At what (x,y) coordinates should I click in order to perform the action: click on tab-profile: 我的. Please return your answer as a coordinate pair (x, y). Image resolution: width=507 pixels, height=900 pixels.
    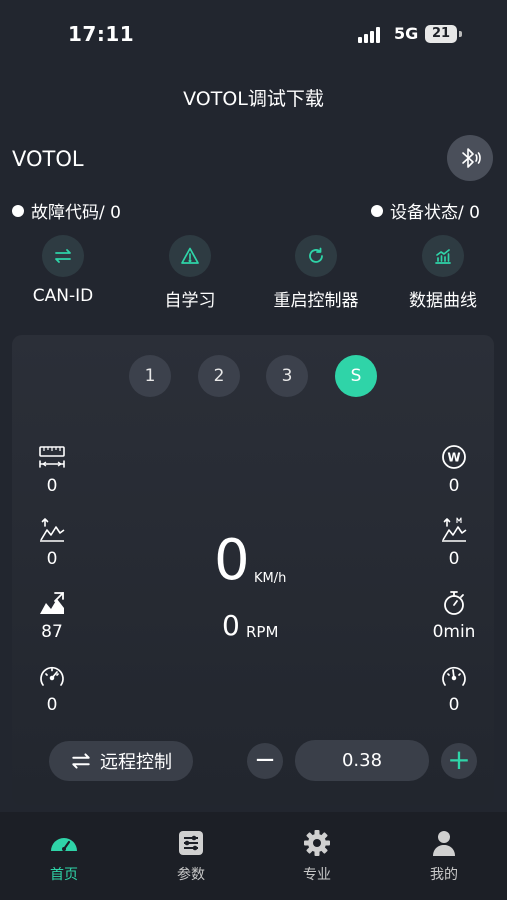
    Looking at the image, I should click on (444, 856).